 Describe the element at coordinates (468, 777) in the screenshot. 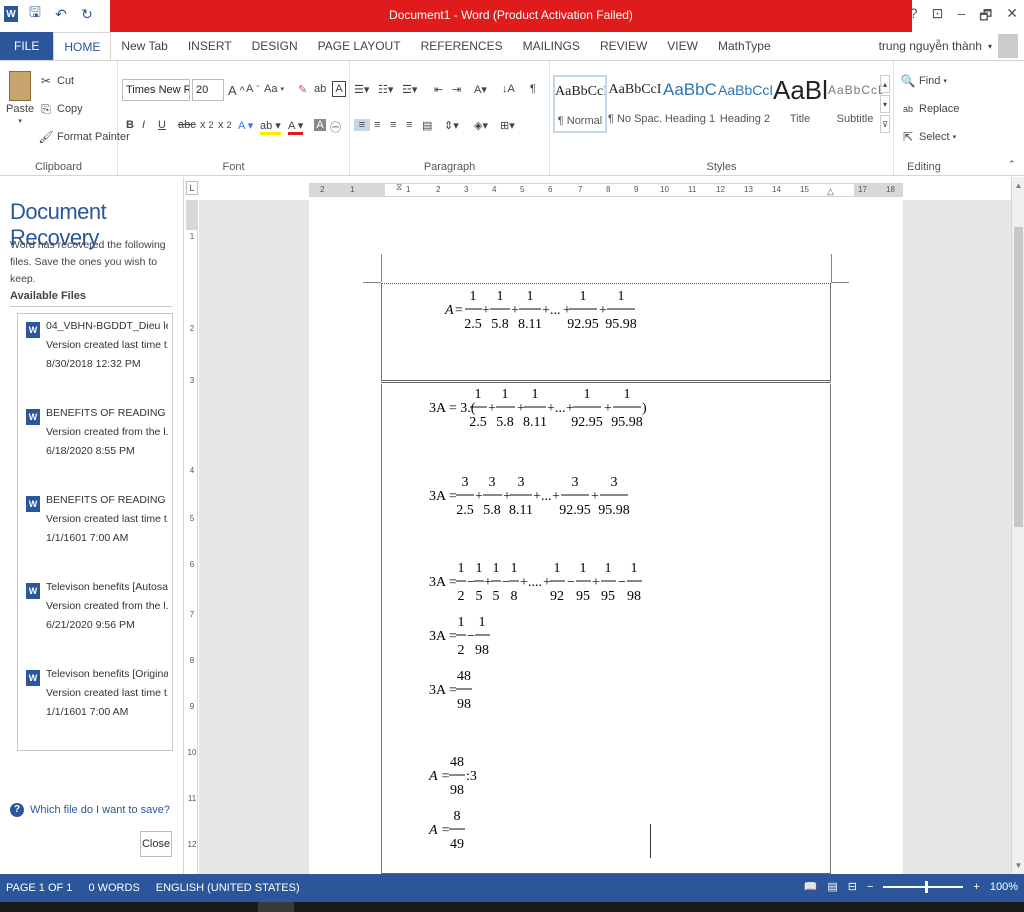

I see `equation-7: A = 48 98 :3` at that location.